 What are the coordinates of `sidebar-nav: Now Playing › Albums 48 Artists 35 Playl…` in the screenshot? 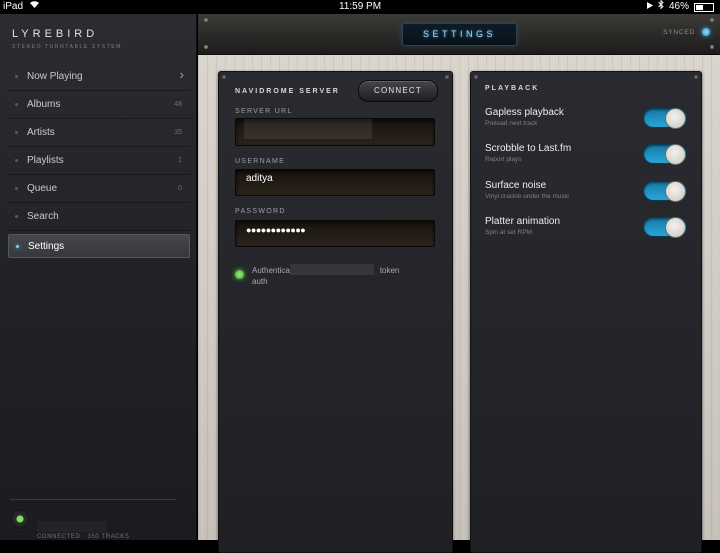 It's located at (99, 160).